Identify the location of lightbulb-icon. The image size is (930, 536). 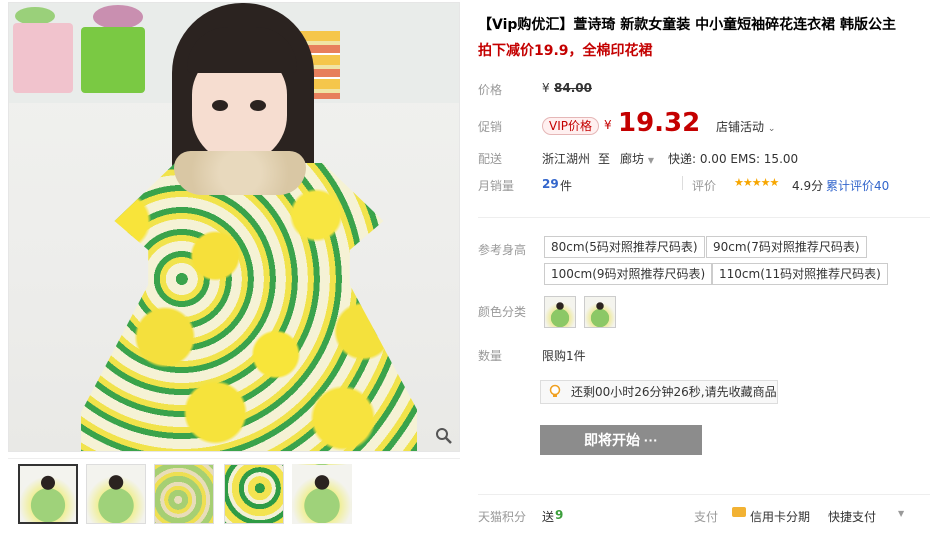
(555, 390).